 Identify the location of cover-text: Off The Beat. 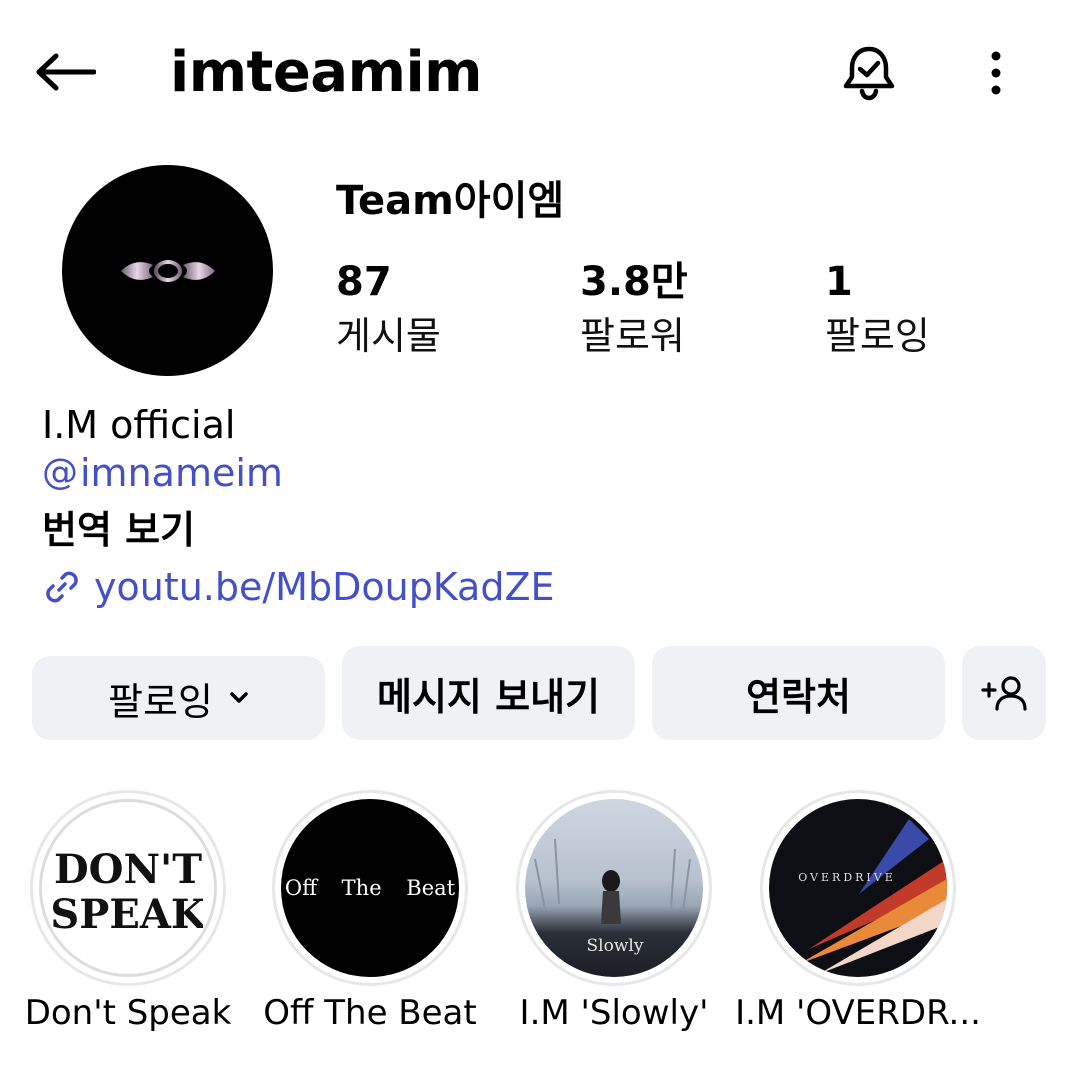
(370, 888).